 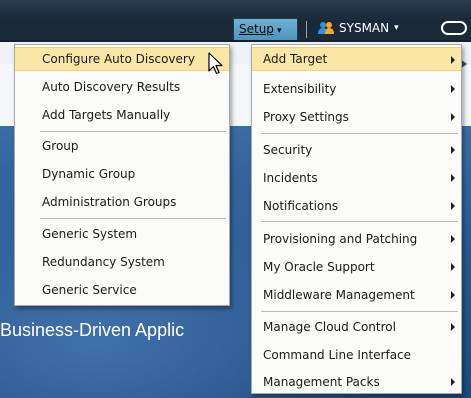 I want to click on menu-item-manage-cloud-control: Manage Cloud Control, so click(x=356, y=327).